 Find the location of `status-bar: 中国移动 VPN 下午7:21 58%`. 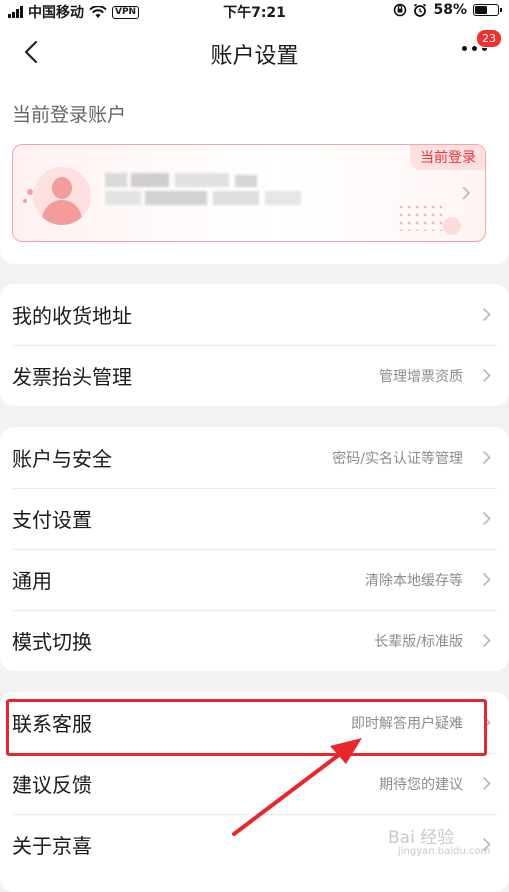

status-bar: 中国移动 VPN 下午7:21 58% is located at coordinates (254, 11).